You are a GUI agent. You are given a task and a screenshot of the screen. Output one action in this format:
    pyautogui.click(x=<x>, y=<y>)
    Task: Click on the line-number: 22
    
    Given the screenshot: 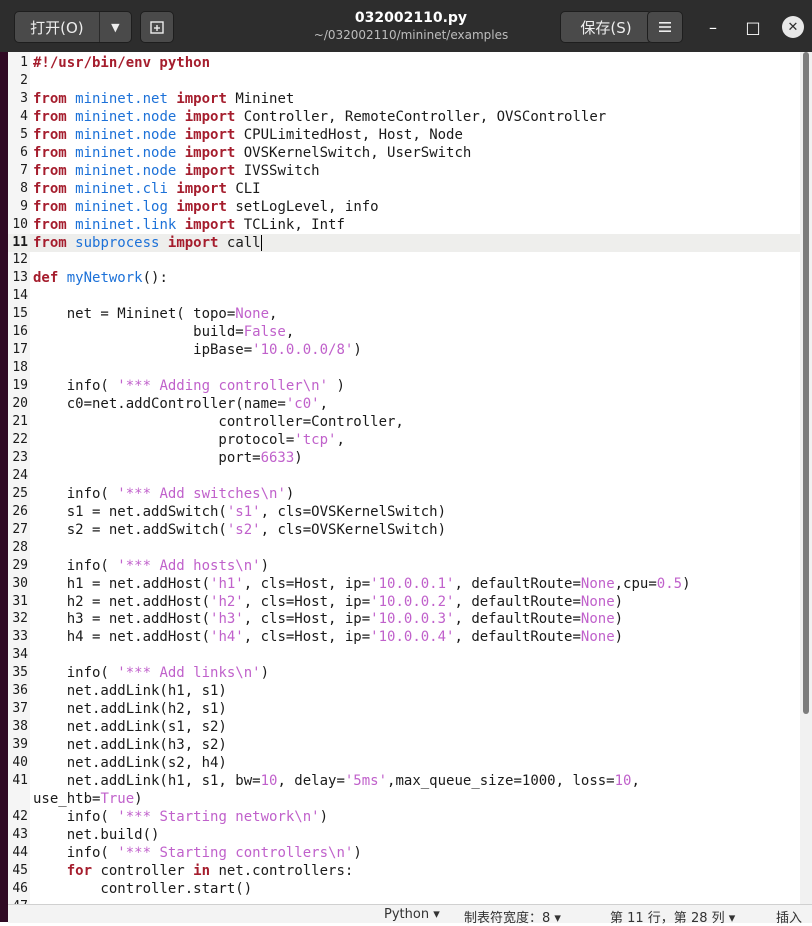 What is the action you would take?
    pyautogui.click(x=20, y=439)
    